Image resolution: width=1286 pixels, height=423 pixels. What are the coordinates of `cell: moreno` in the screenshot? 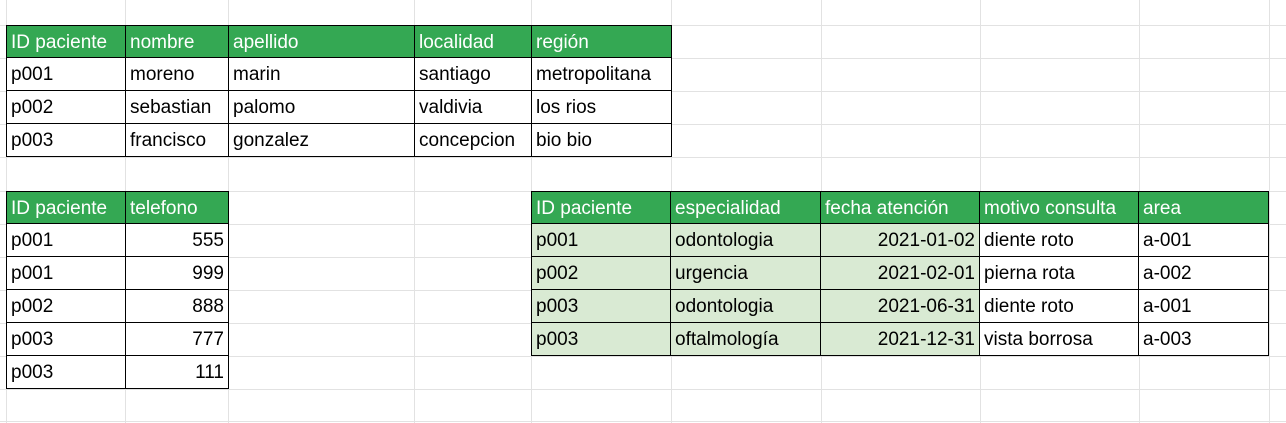 It's located at (177, 74).